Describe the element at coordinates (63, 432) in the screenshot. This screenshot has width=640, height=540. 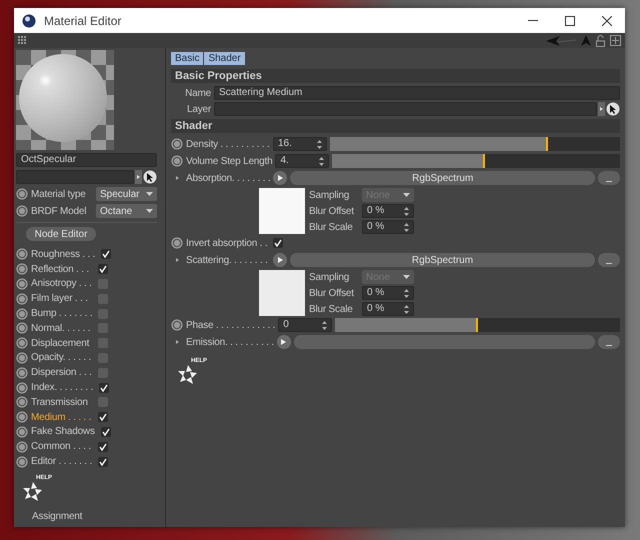
I see `channel-label: Fake Shadows` at that location.